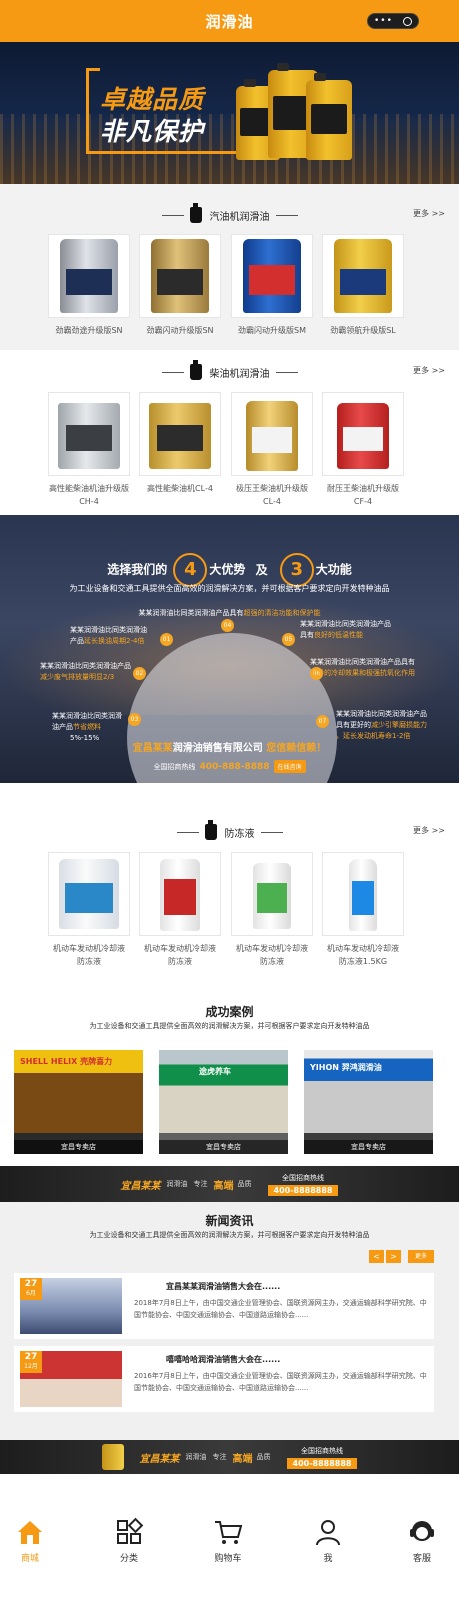  Describe the element at coordinates (234, 767) in the screenshot. I see `hotline-number: 400-888-8888` at that location.